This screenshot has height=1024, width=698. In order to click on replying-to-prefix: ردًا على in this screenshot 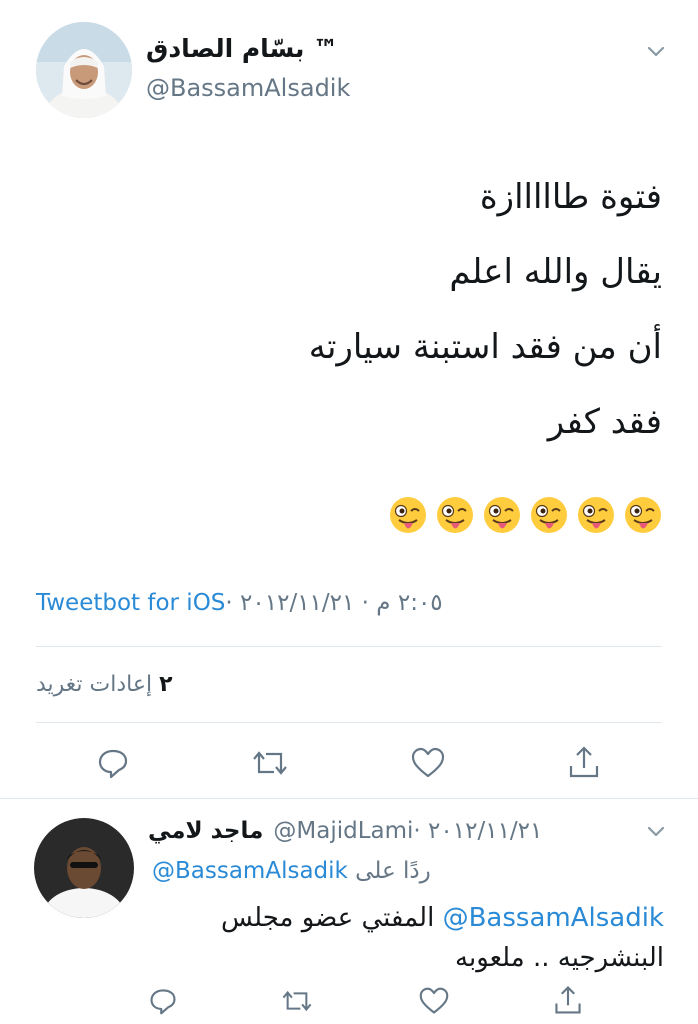, I will do `click(393, 871)`.